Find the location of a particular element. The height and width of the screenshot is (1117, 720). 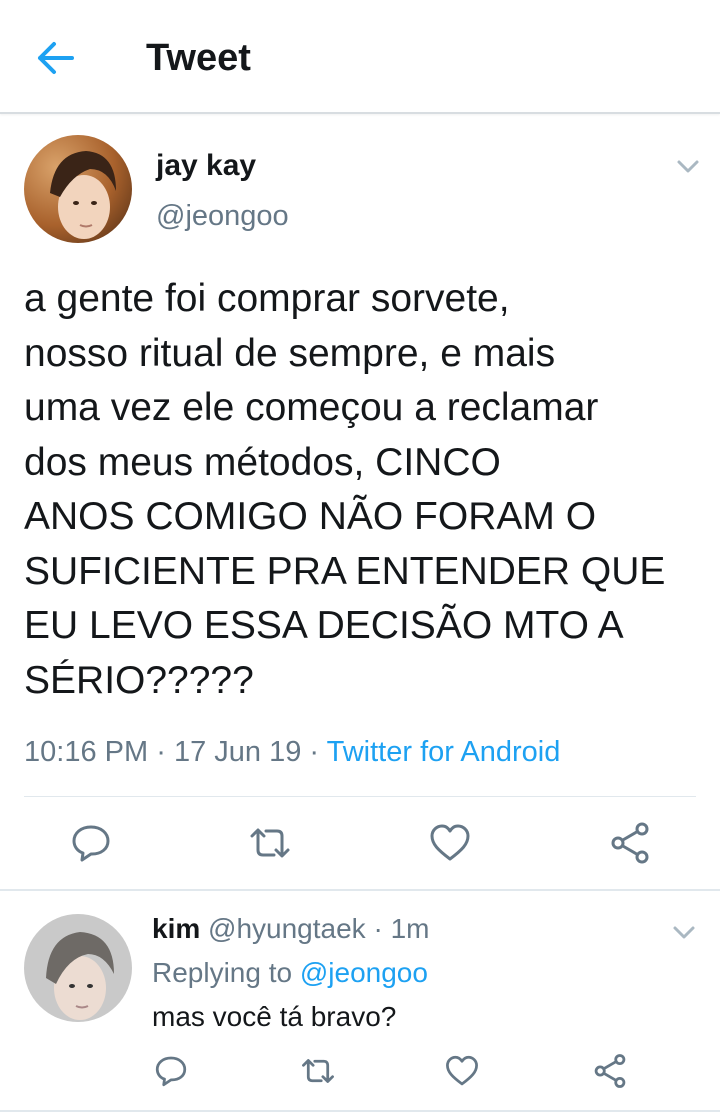

reply-share-button is located at coordinates (610, 1071).